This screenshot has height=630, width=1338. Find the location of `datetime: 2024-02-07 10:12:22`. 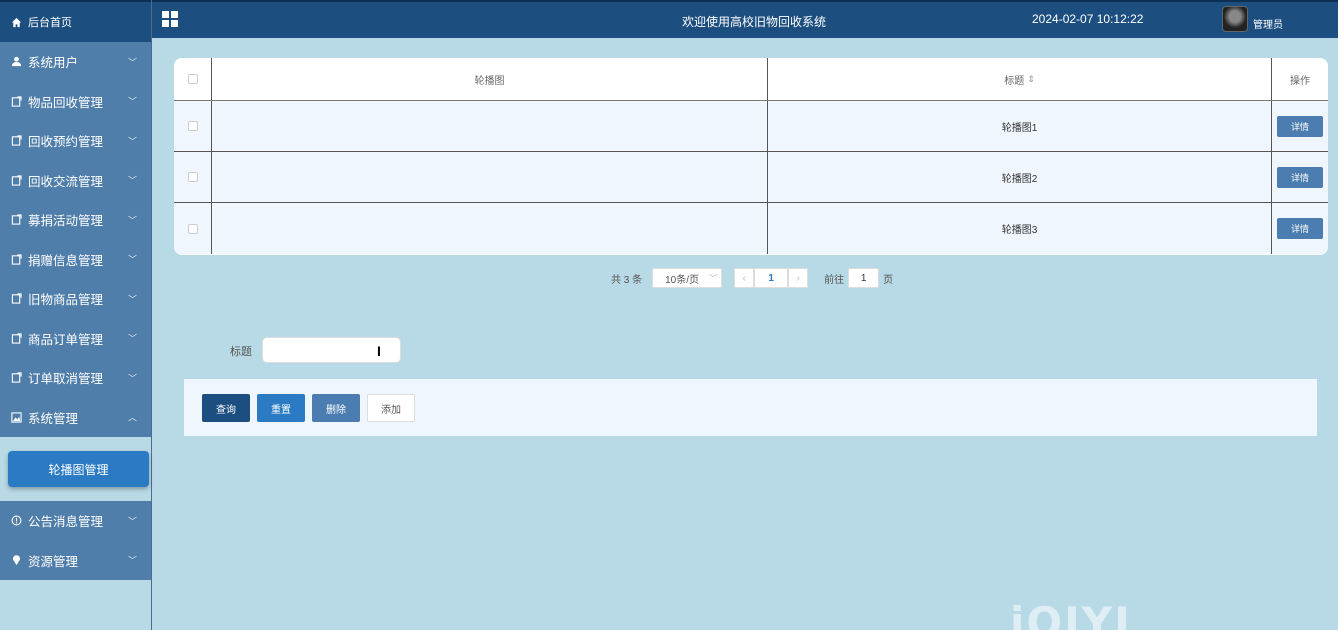

datetime: 2024-02-07 10:12:22 is located at coordinates (1088, 19).